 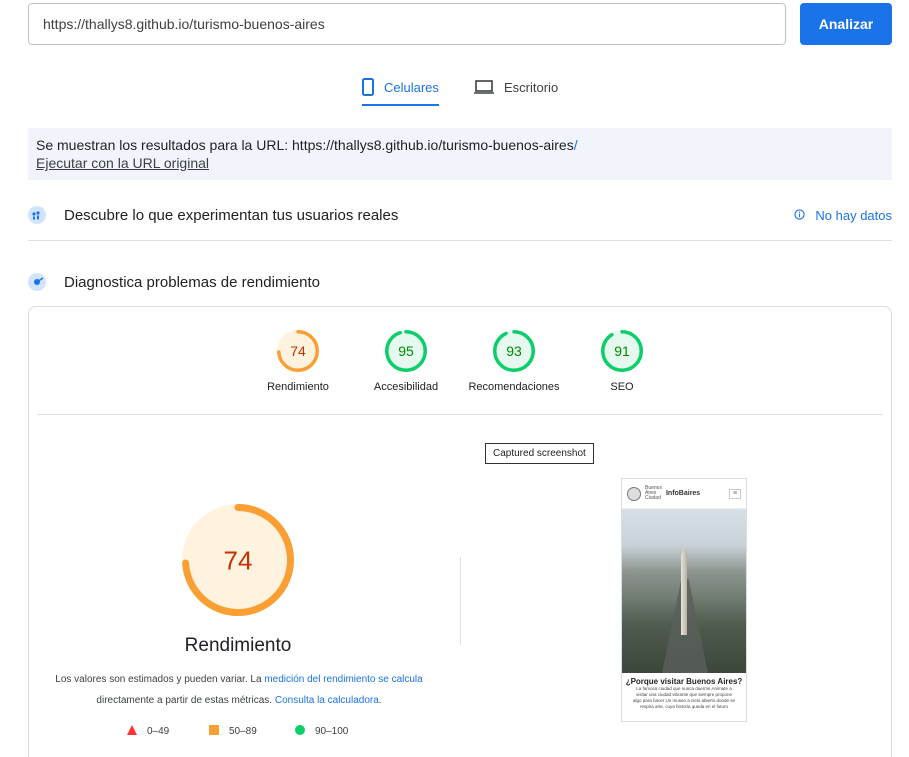 What do you see at coordinates (460, 240) in the screenshot?
I see `section-divider` at bounding box center [460, 240].